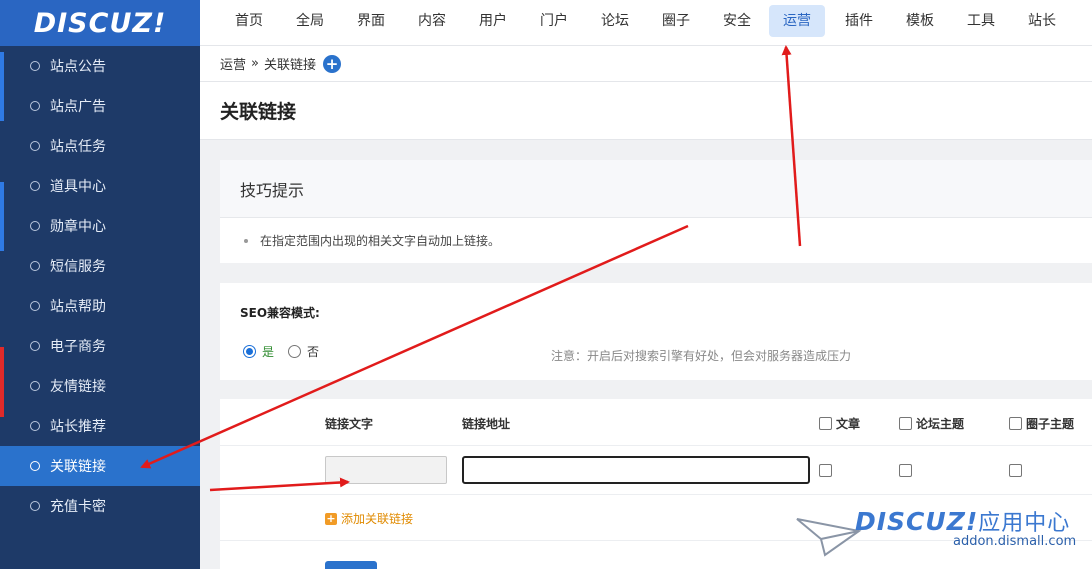  Describe the element at coordinates (981, 21) in the screenshot. I see `nav-tab-tools: 工具` at that location.